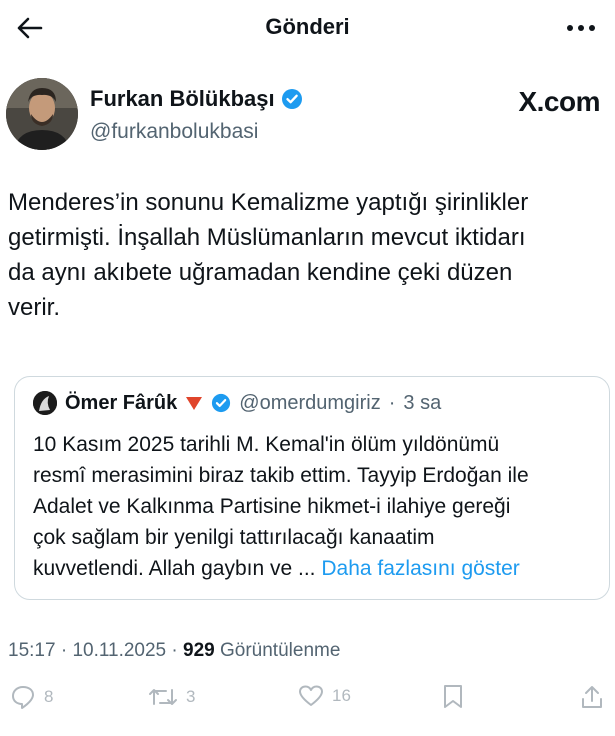  I want to click on avatar, so click(42, 114).